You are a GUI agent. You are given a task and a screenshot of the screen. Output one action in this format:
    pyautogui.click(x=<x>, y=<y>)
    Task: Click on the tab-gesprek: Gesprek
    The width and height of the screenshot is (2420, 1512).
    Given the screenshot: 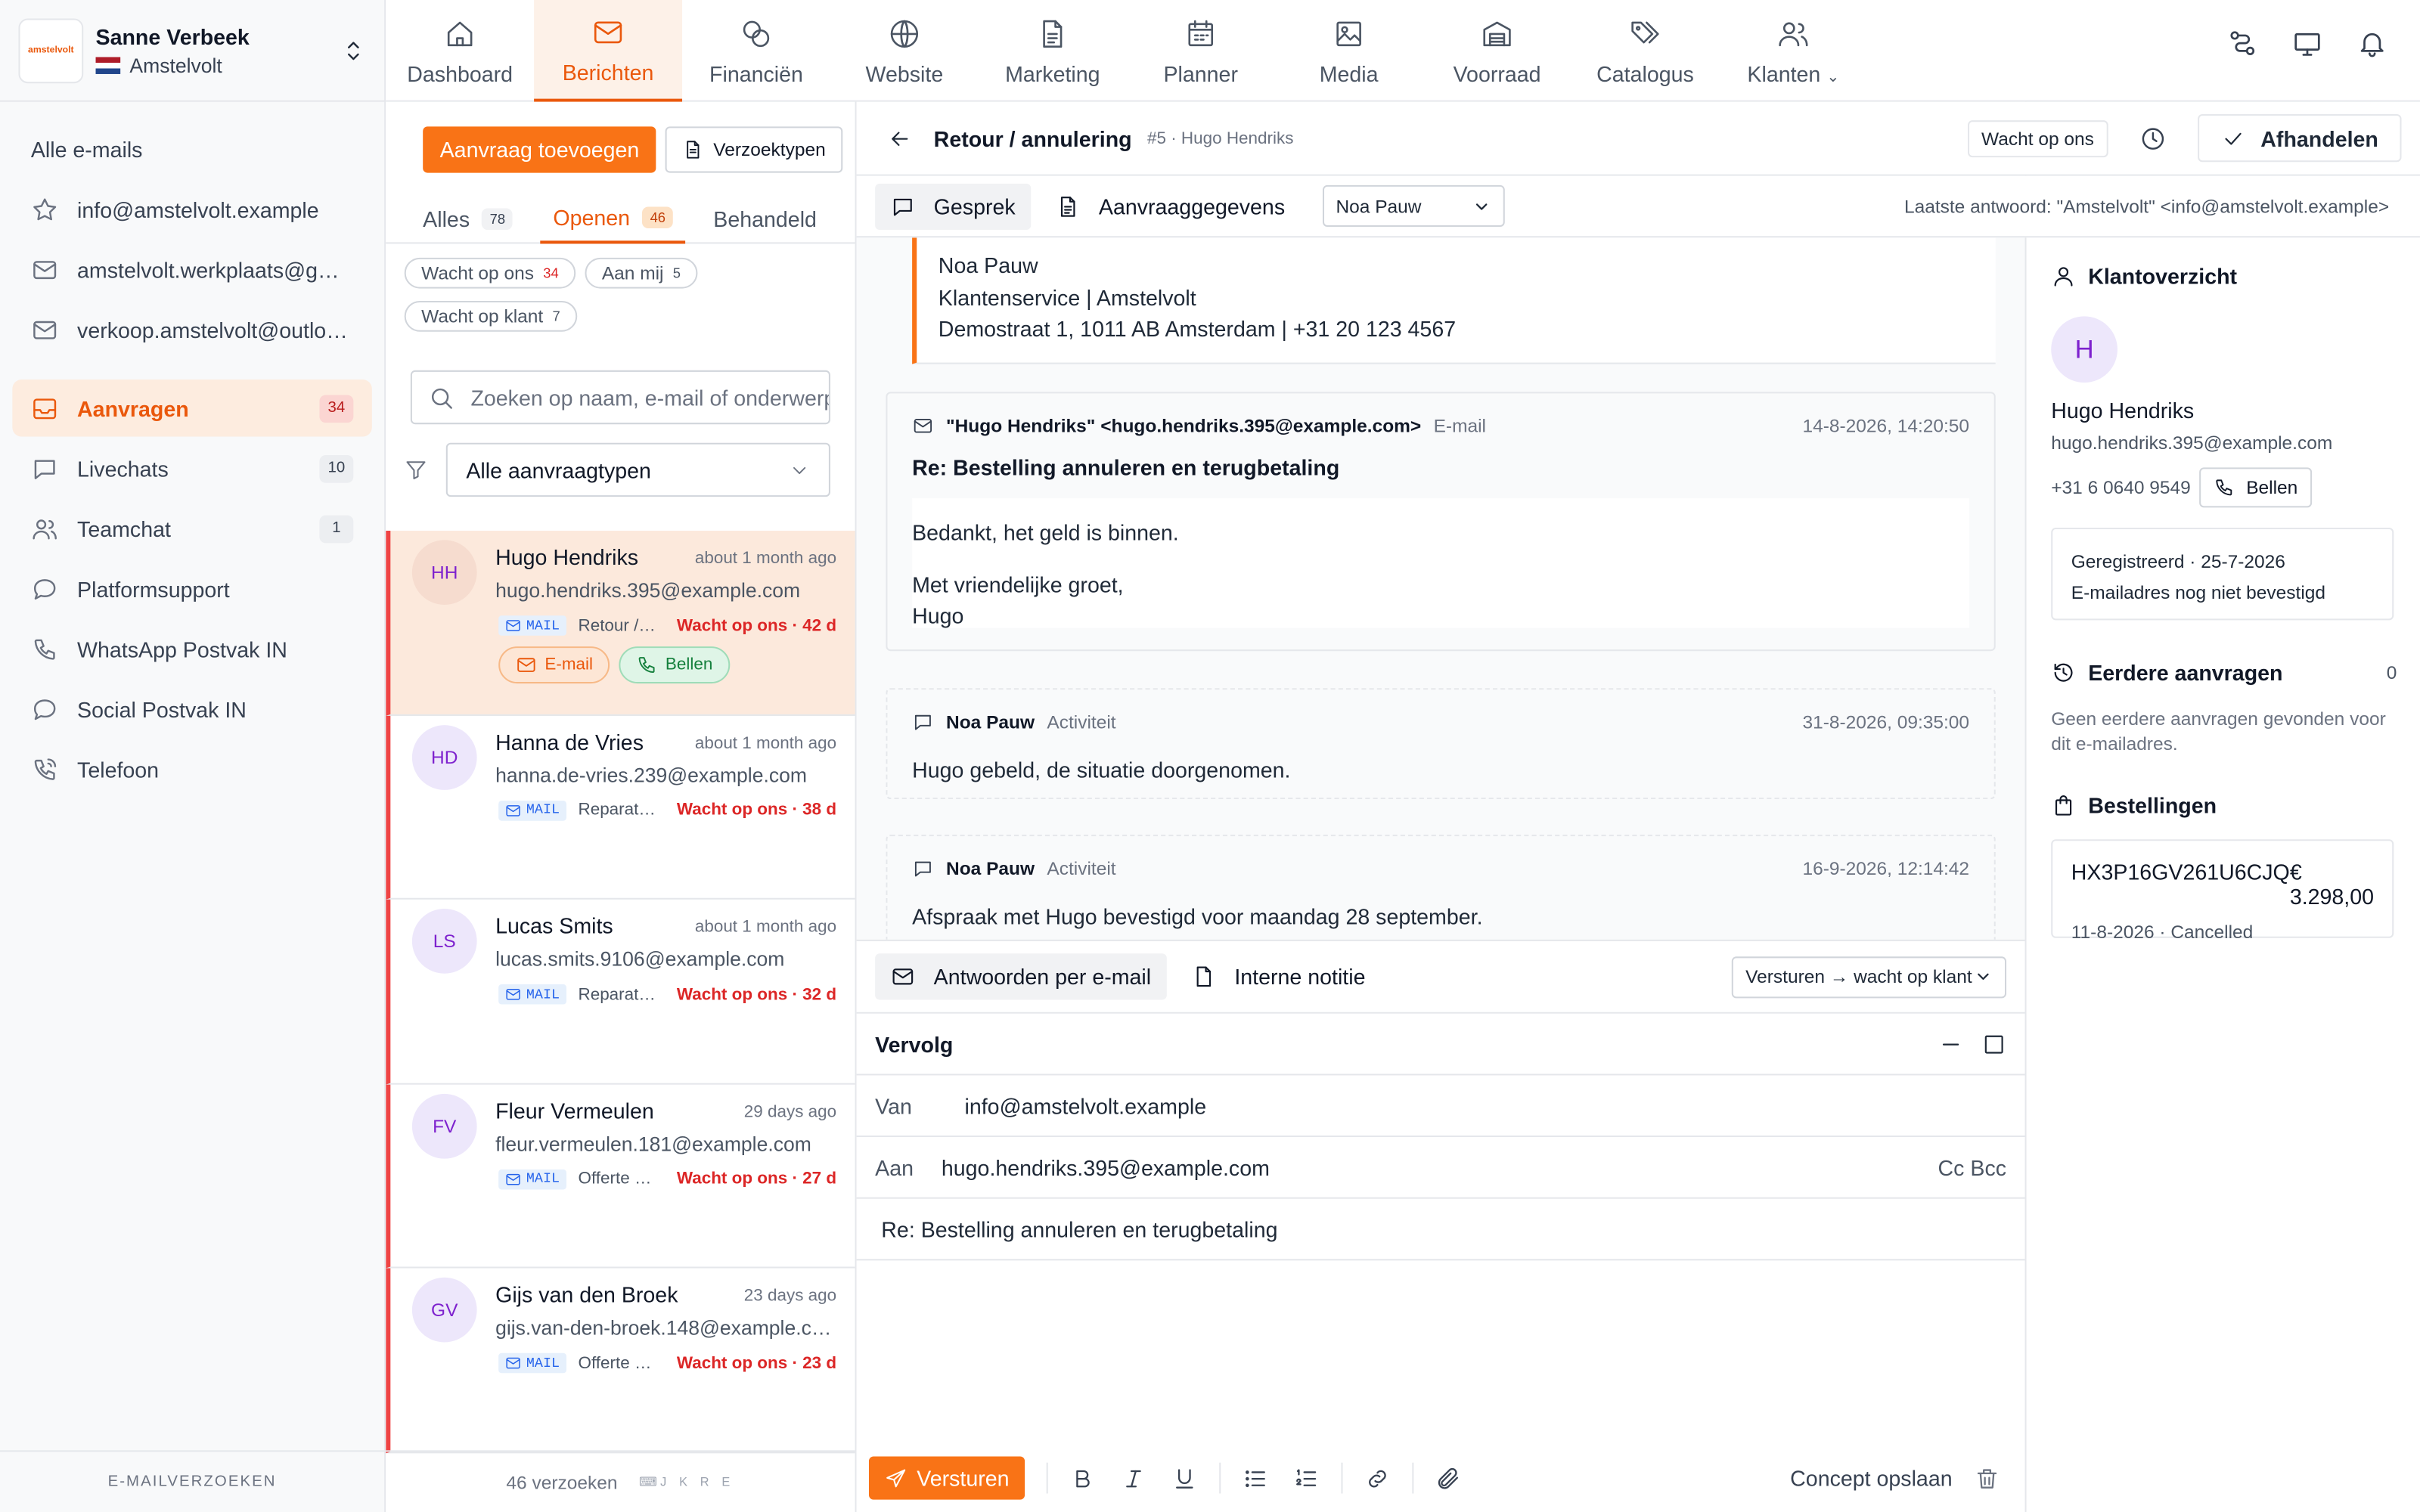 What is the action you would take?
    pyautogui.click(x=953, y=206)
    